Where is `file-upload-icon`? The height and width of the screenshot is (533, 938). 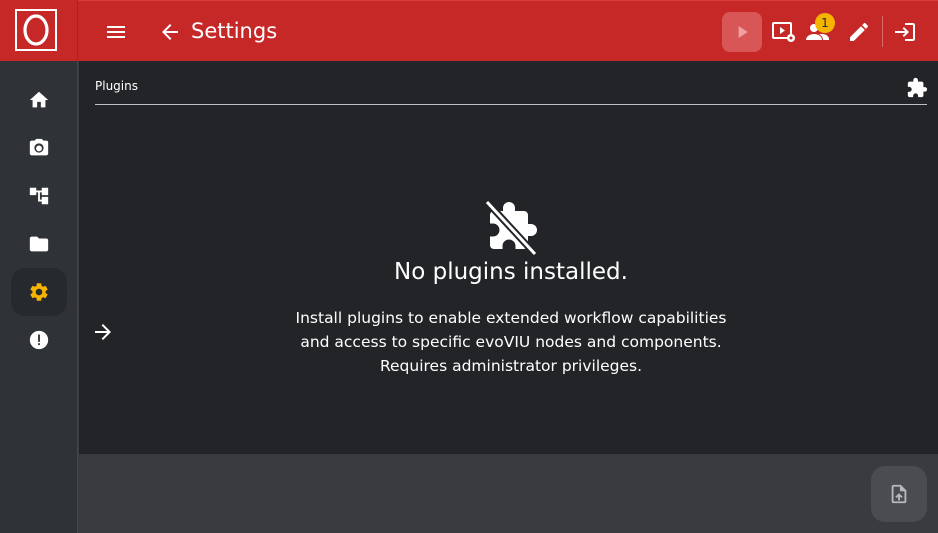 file-upload-icon is located at coordinates (899, 494).